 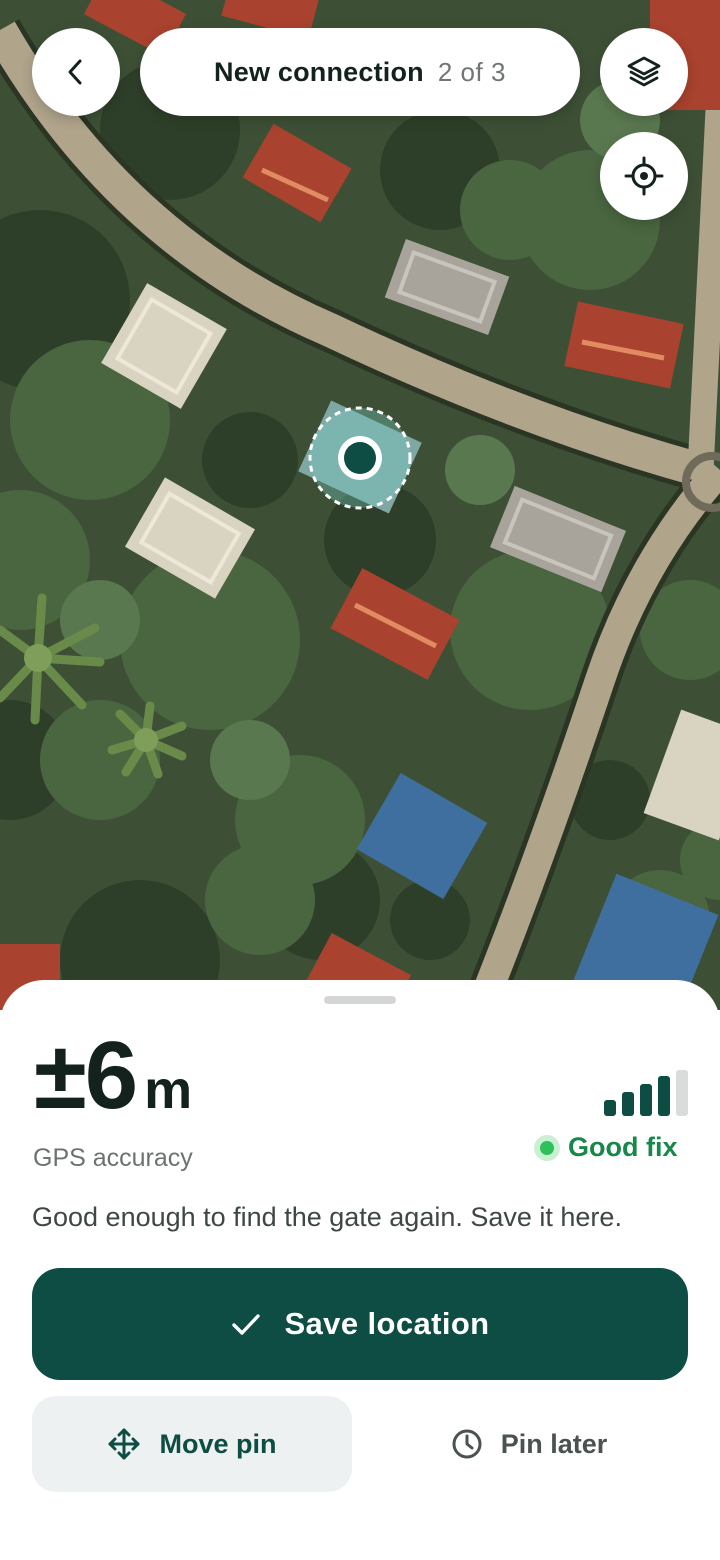 What do you see at coordinates (319, 71) in the screenshot?
I see `page-title: New connection` at bounding box center [319, 71].